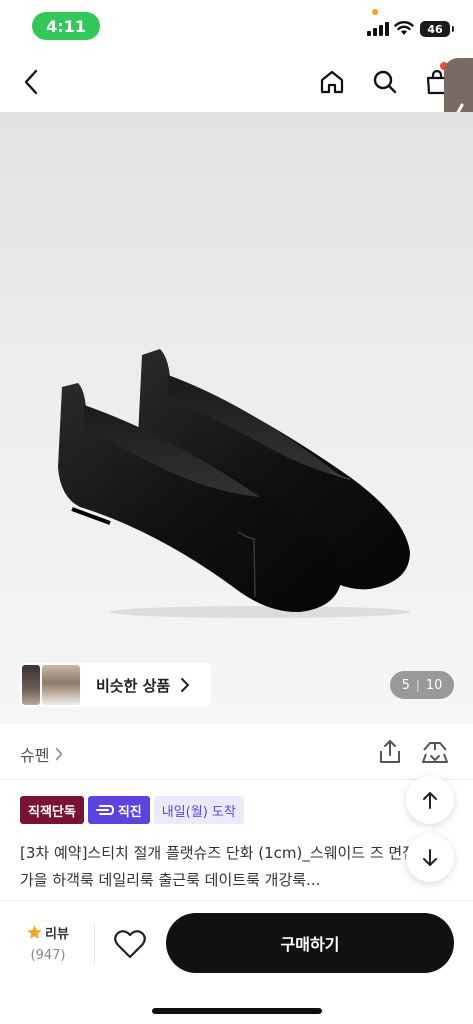 The image size is (473, 1024). I want to click on fast-delivery-icon, so click(104, 810).